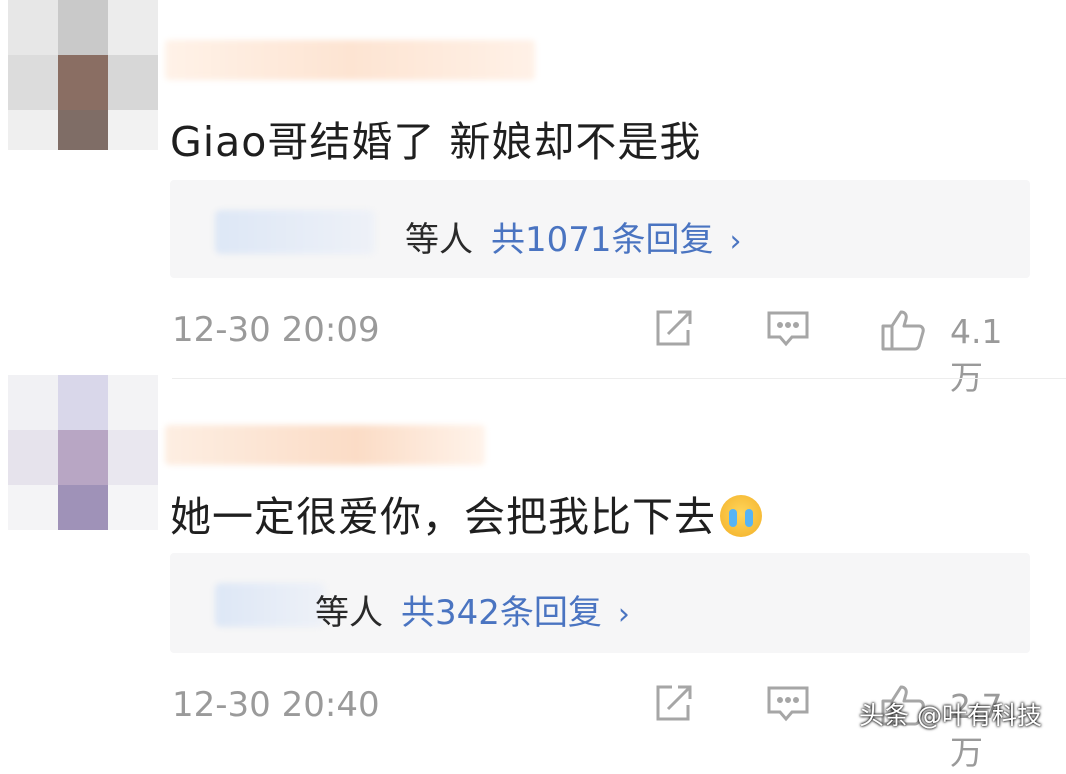 This screenshot has height=774, width=1066. I want to click on reply-summary: 等人 共1071条回复 ›, so click(573, 236).